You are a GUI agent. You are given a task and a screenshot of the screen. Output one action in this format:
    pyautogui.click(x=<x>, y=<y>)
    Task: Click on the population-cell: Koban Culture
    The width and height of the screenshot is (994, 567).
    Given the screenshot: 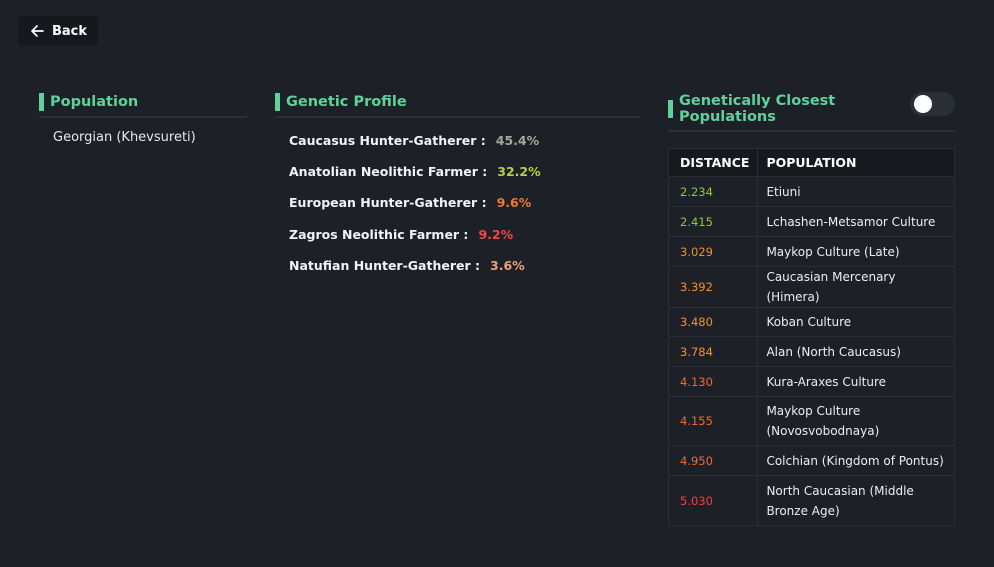 What is the action you would take?
    pyautogui.click(x=856, y=322)
    